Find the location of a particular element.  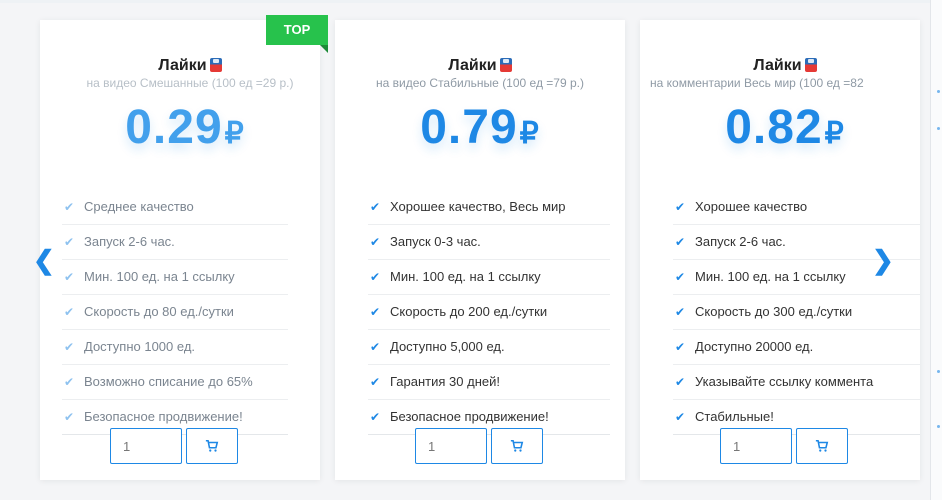

feature-item: ✔ Доступно 20000 ед. is located at coordinates (796, 347).